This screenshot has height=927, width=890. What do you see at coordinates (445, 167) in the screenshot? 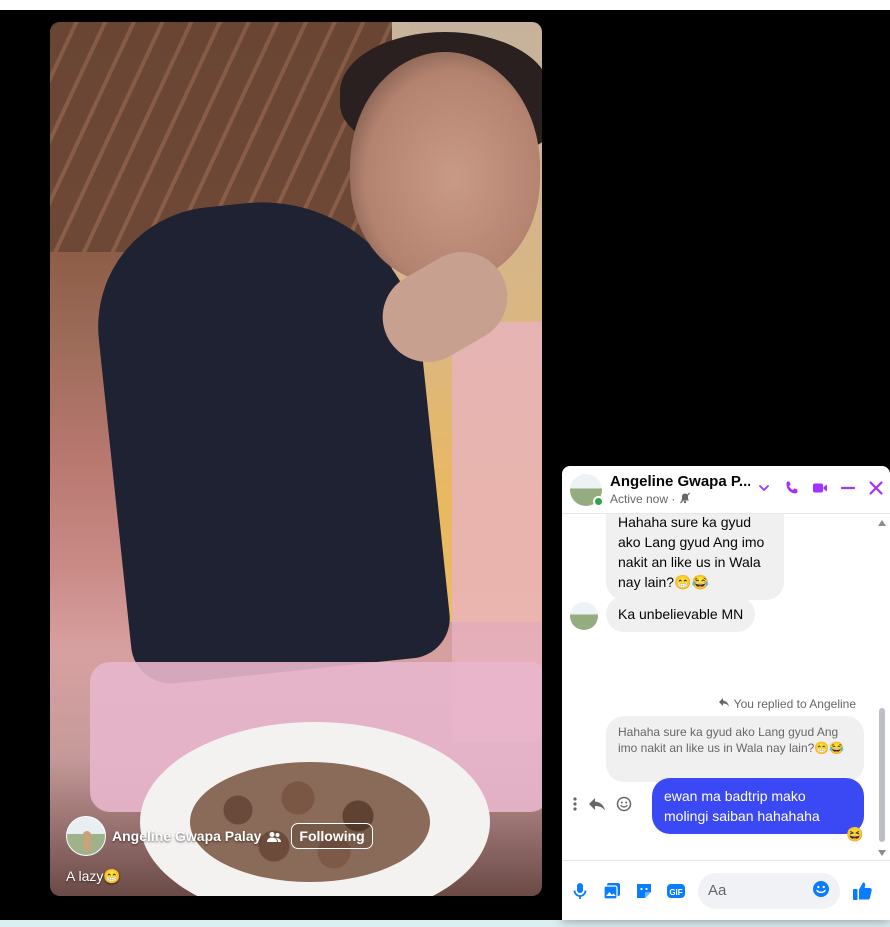
I see `video-person-face` at bounding box center [445, 167].